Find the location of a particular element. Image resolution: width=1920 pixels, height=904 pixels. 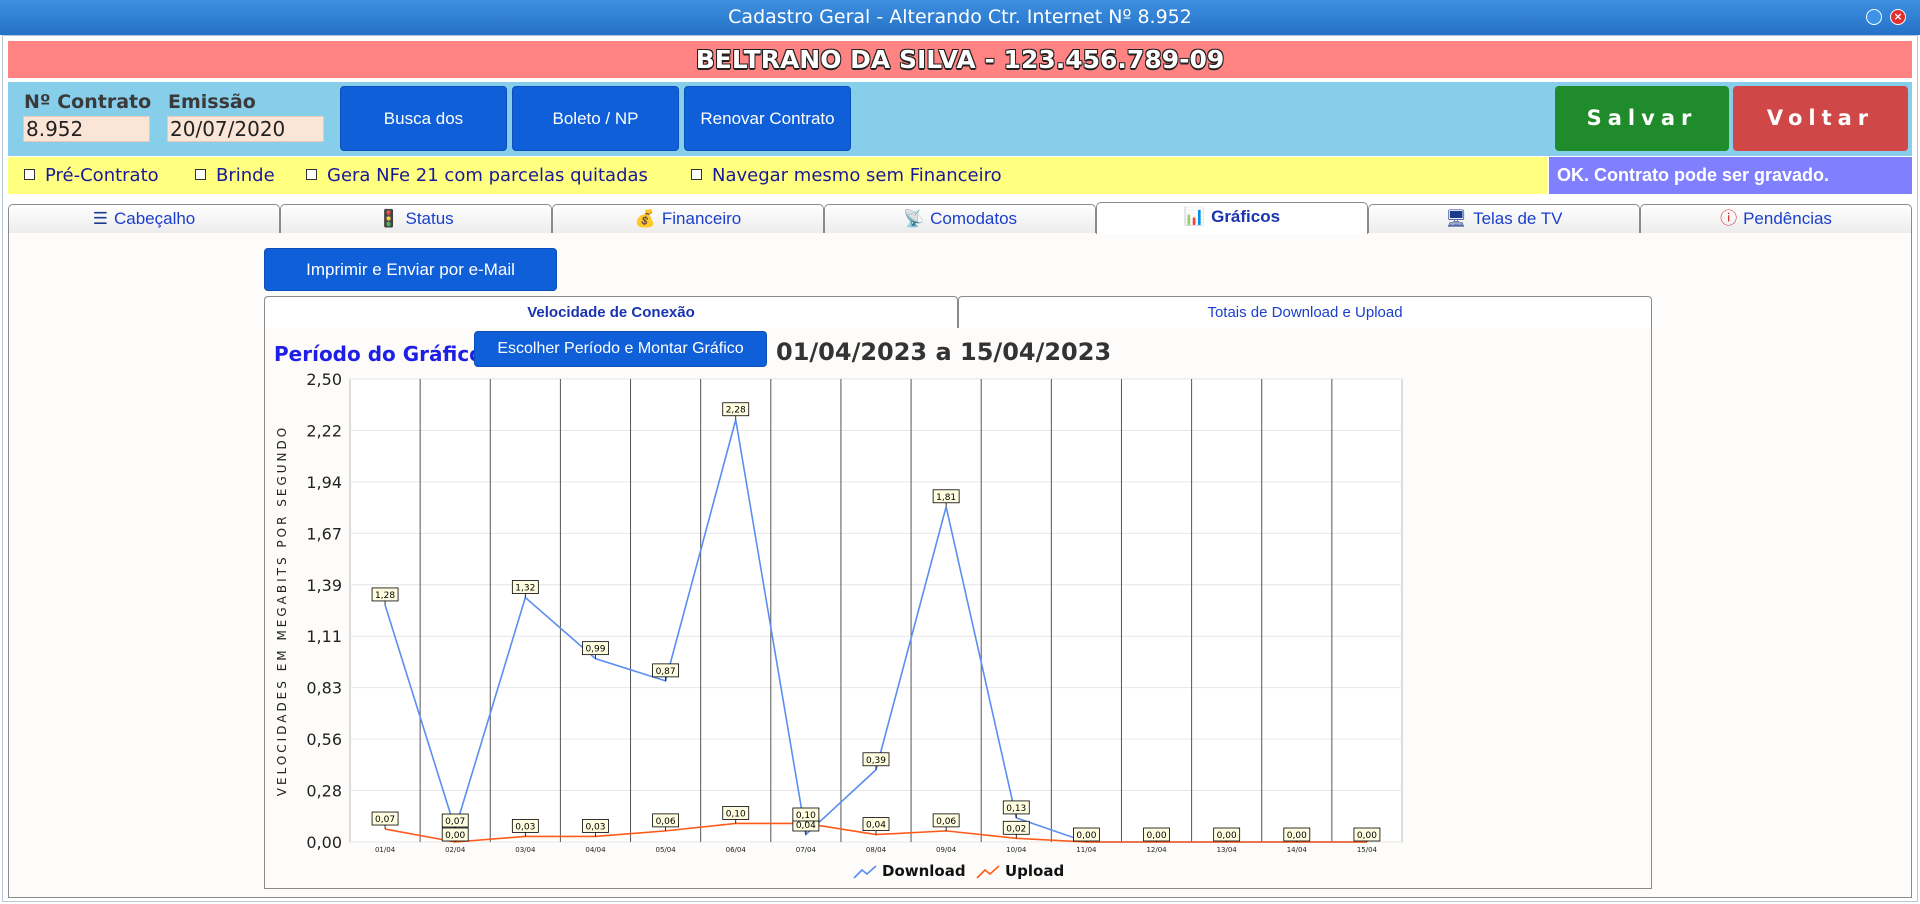

data-label: 1,32 is located at coordinates (525, 589).